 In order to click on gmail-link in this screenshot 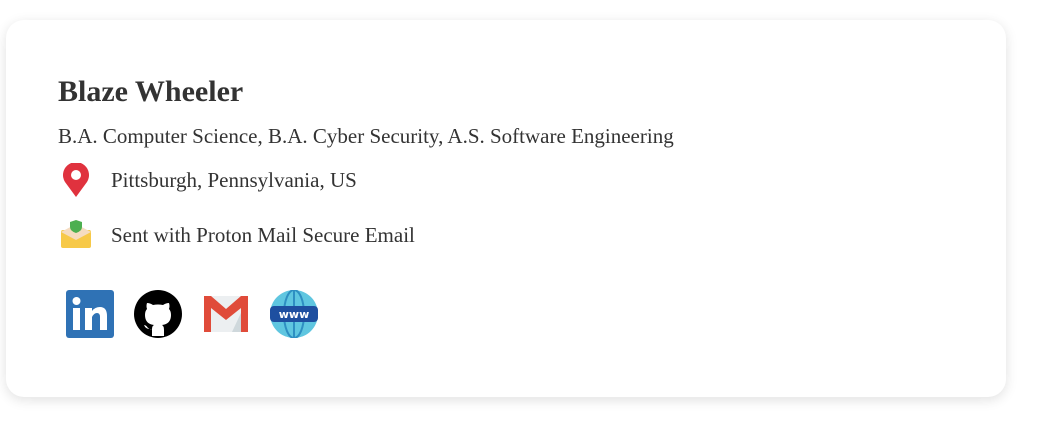, I will do `click(226, 314)`.